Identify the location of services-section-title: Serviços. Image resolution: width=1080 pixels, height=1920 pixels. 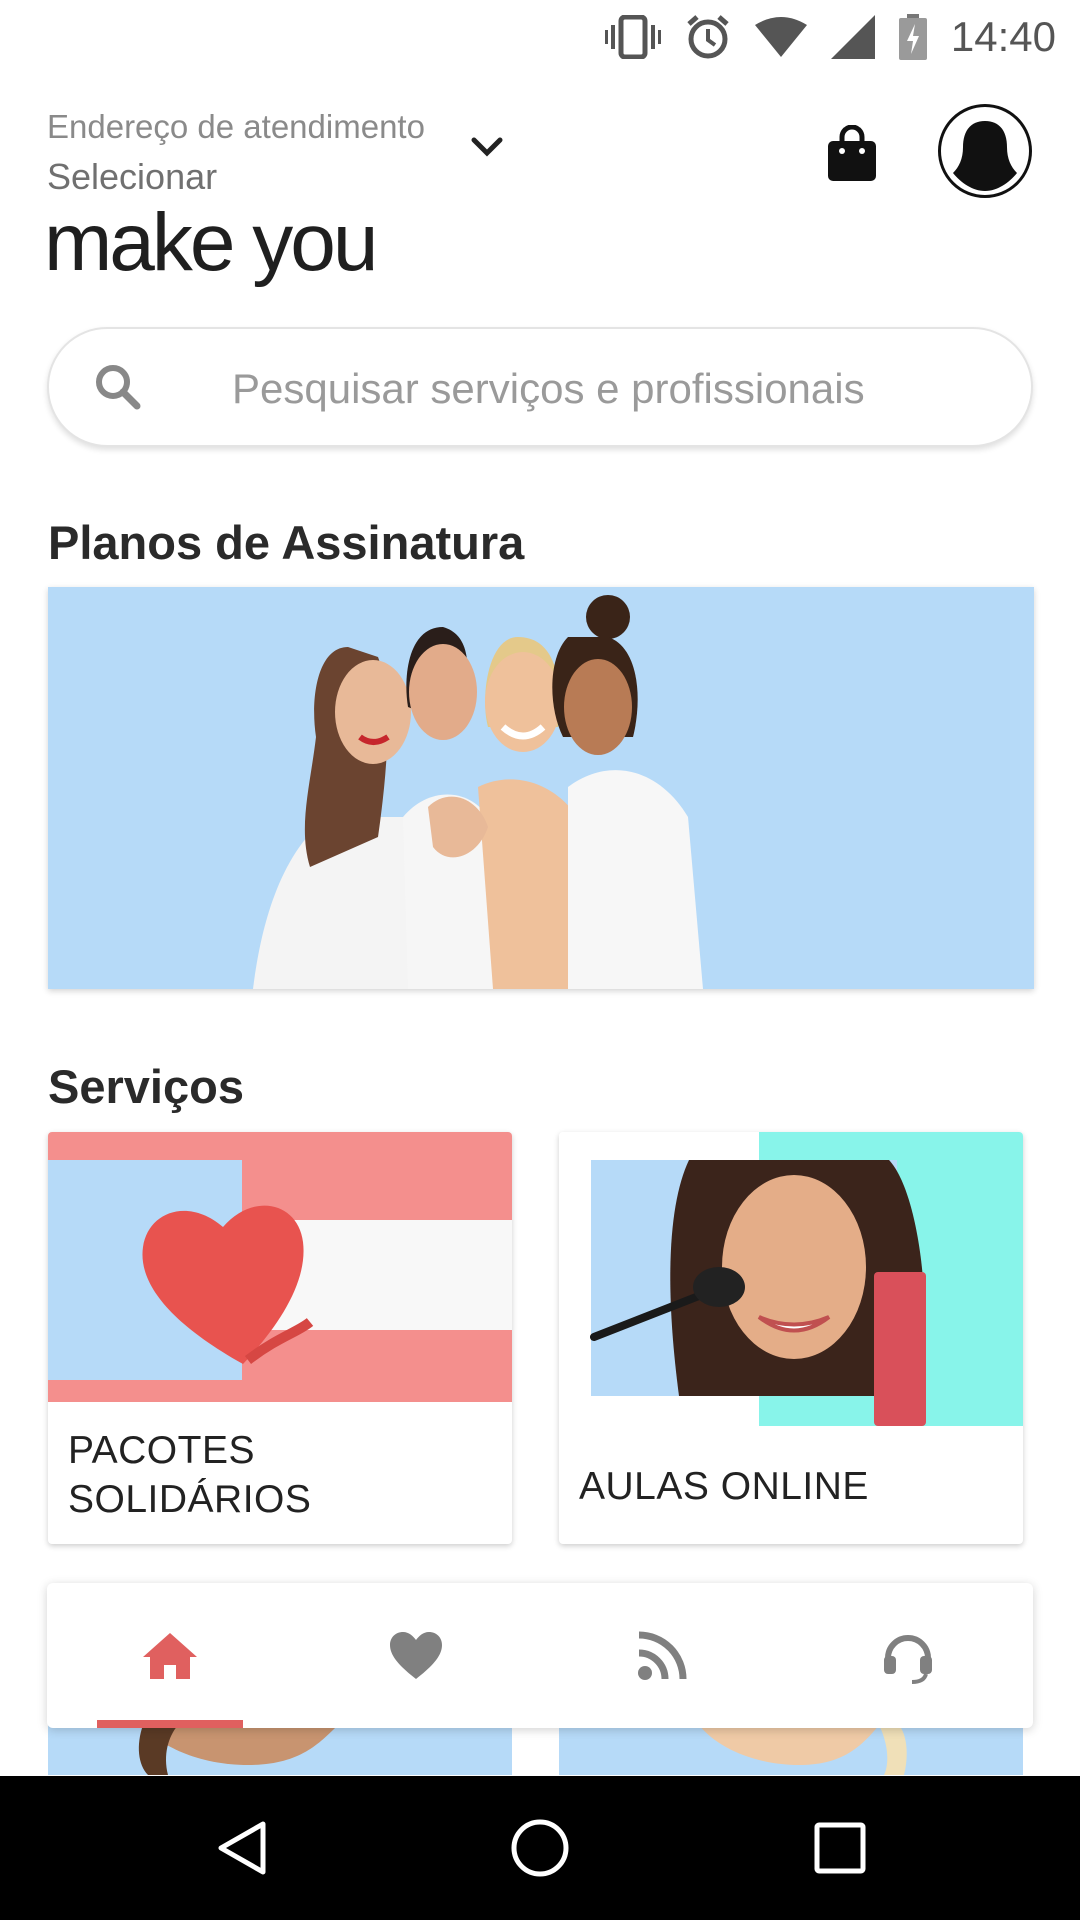
(146, 1086).